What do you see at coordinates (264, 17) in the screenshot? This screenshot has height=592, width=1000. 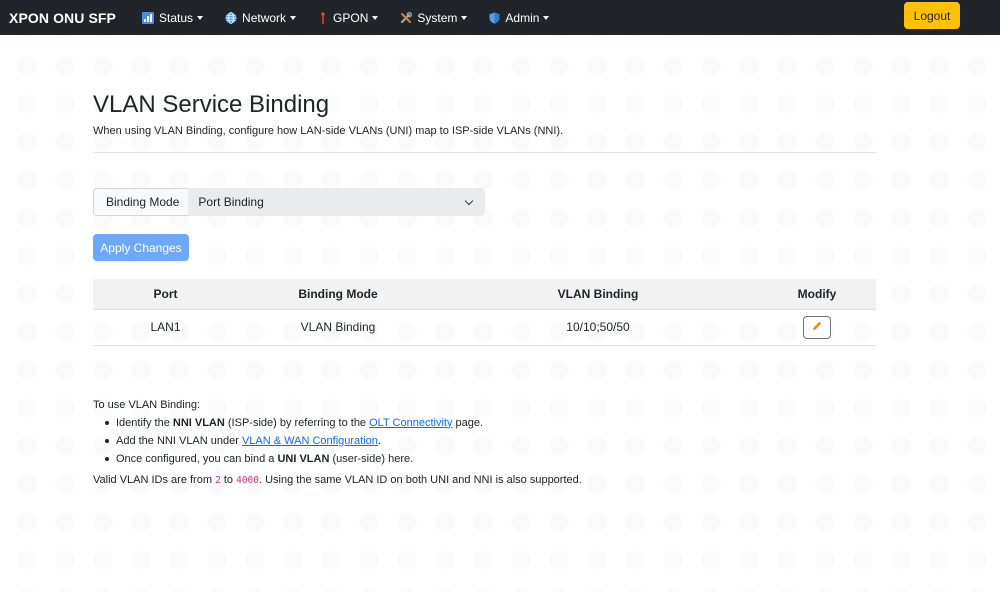 I see `nav-network-label: Network` at bounding box center [264, 17].